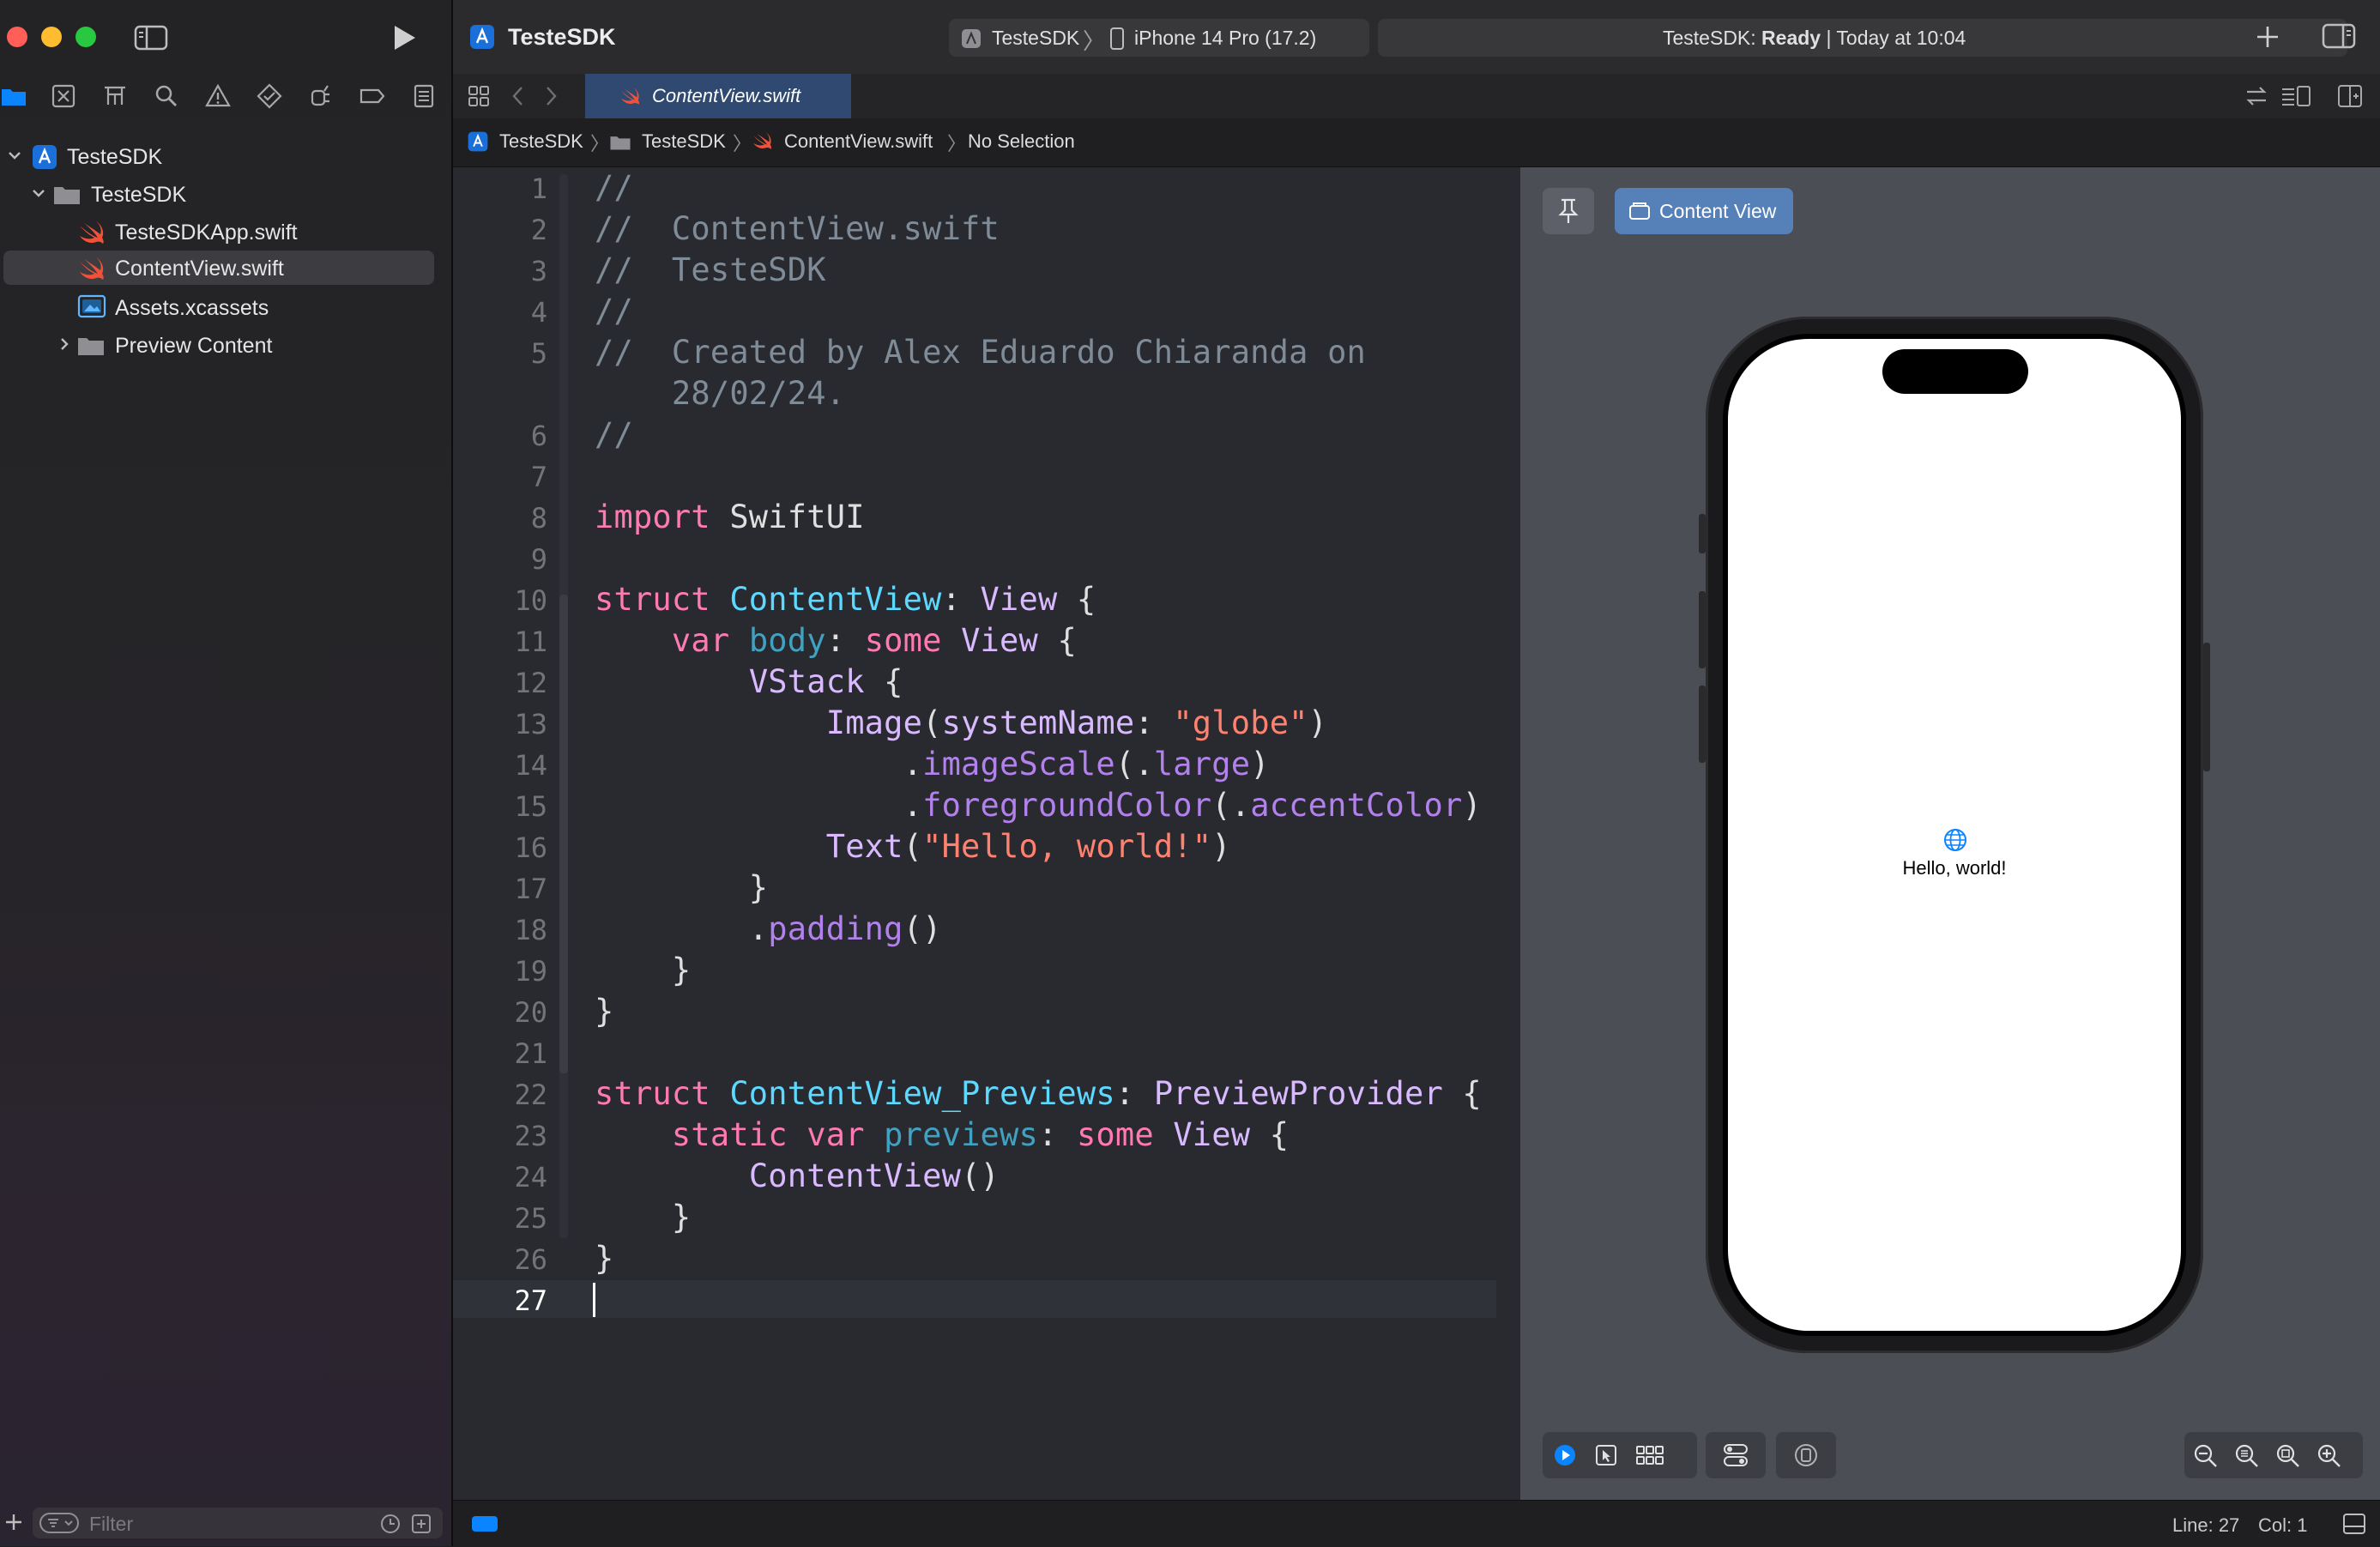 The width and height of the screenshot is (2380, 1547). Describe the element at coordinates (720, 394) in the screenshot. I see `code-line-wrapped: 28/02/24.` at that location.